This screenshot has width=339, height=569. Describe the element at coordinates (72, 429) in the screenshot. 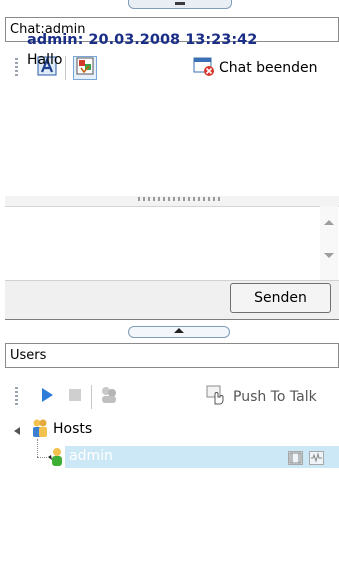

I see `hosts-group-label: Hosts` at that location.